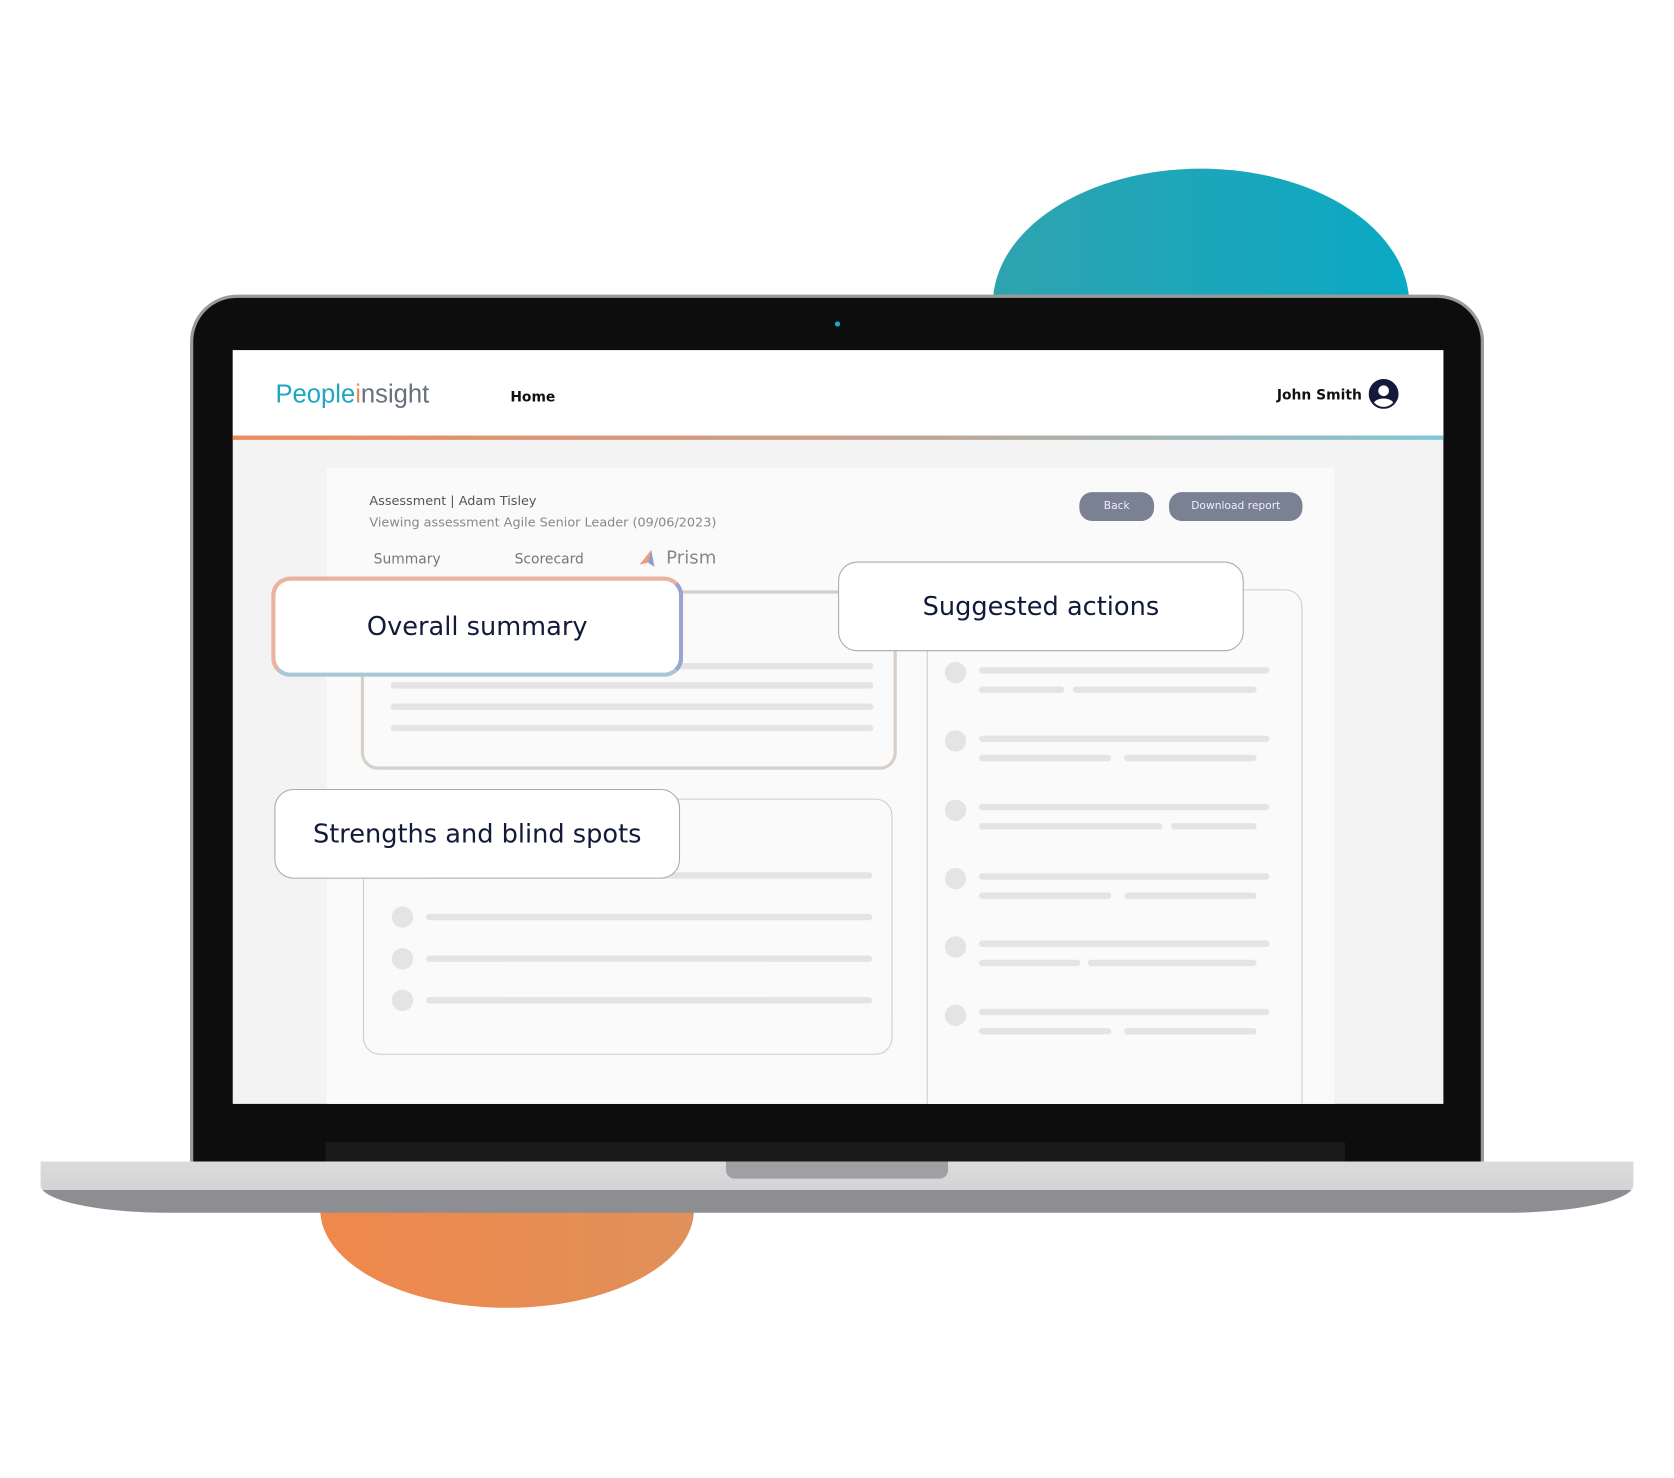 The height and width of the screenshot is (1478, 1674). I want to click on prism-icon, so click(647, 558).